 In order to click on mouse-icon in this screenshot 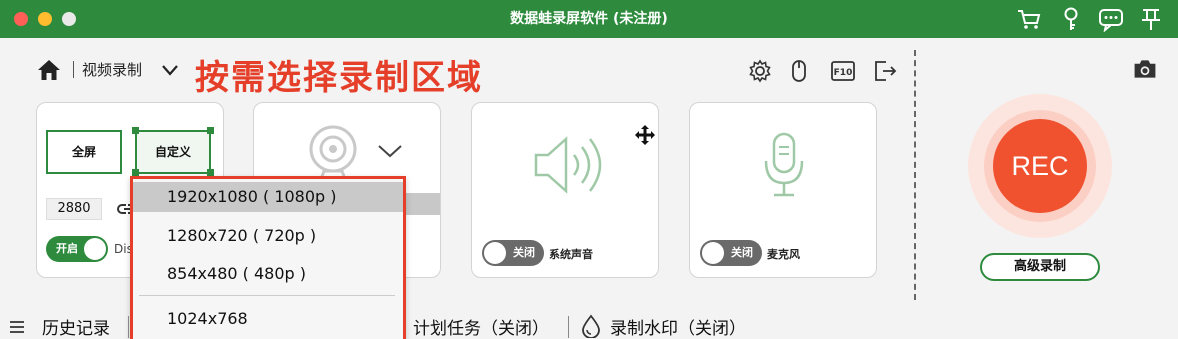, I will do `click(799, 71)`.